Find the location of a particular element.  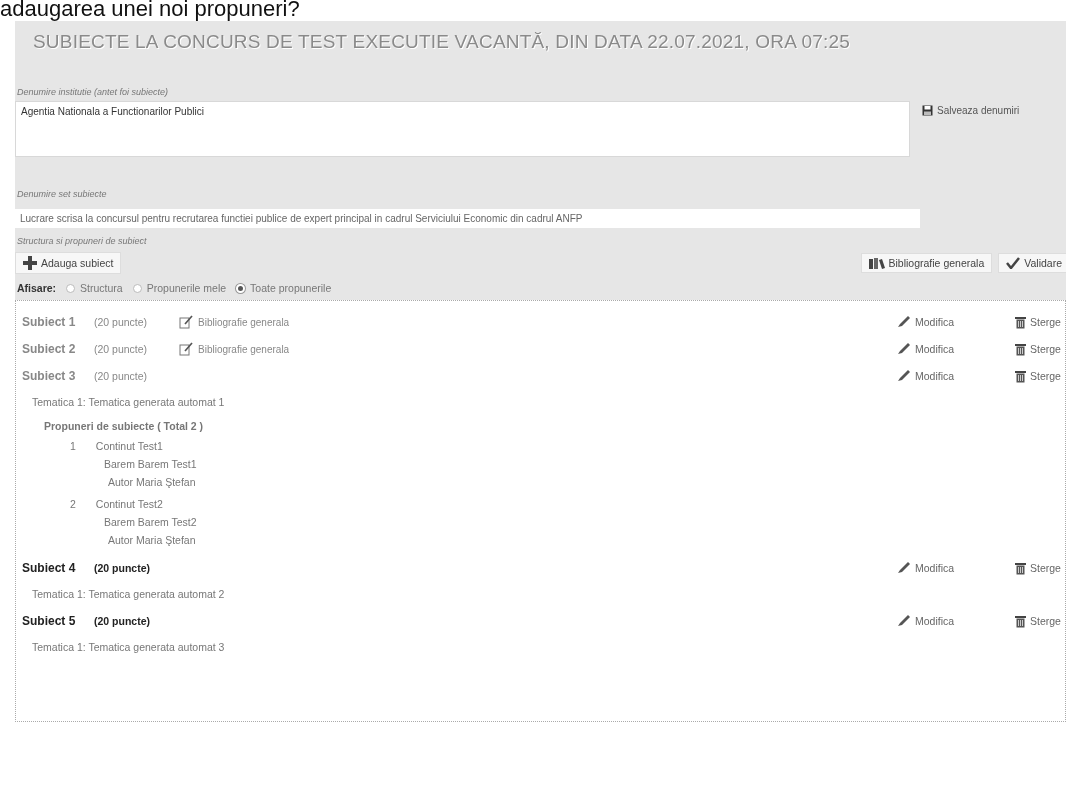

bibliography-button: Bibliografie generala is located at coordinates (926, 263).